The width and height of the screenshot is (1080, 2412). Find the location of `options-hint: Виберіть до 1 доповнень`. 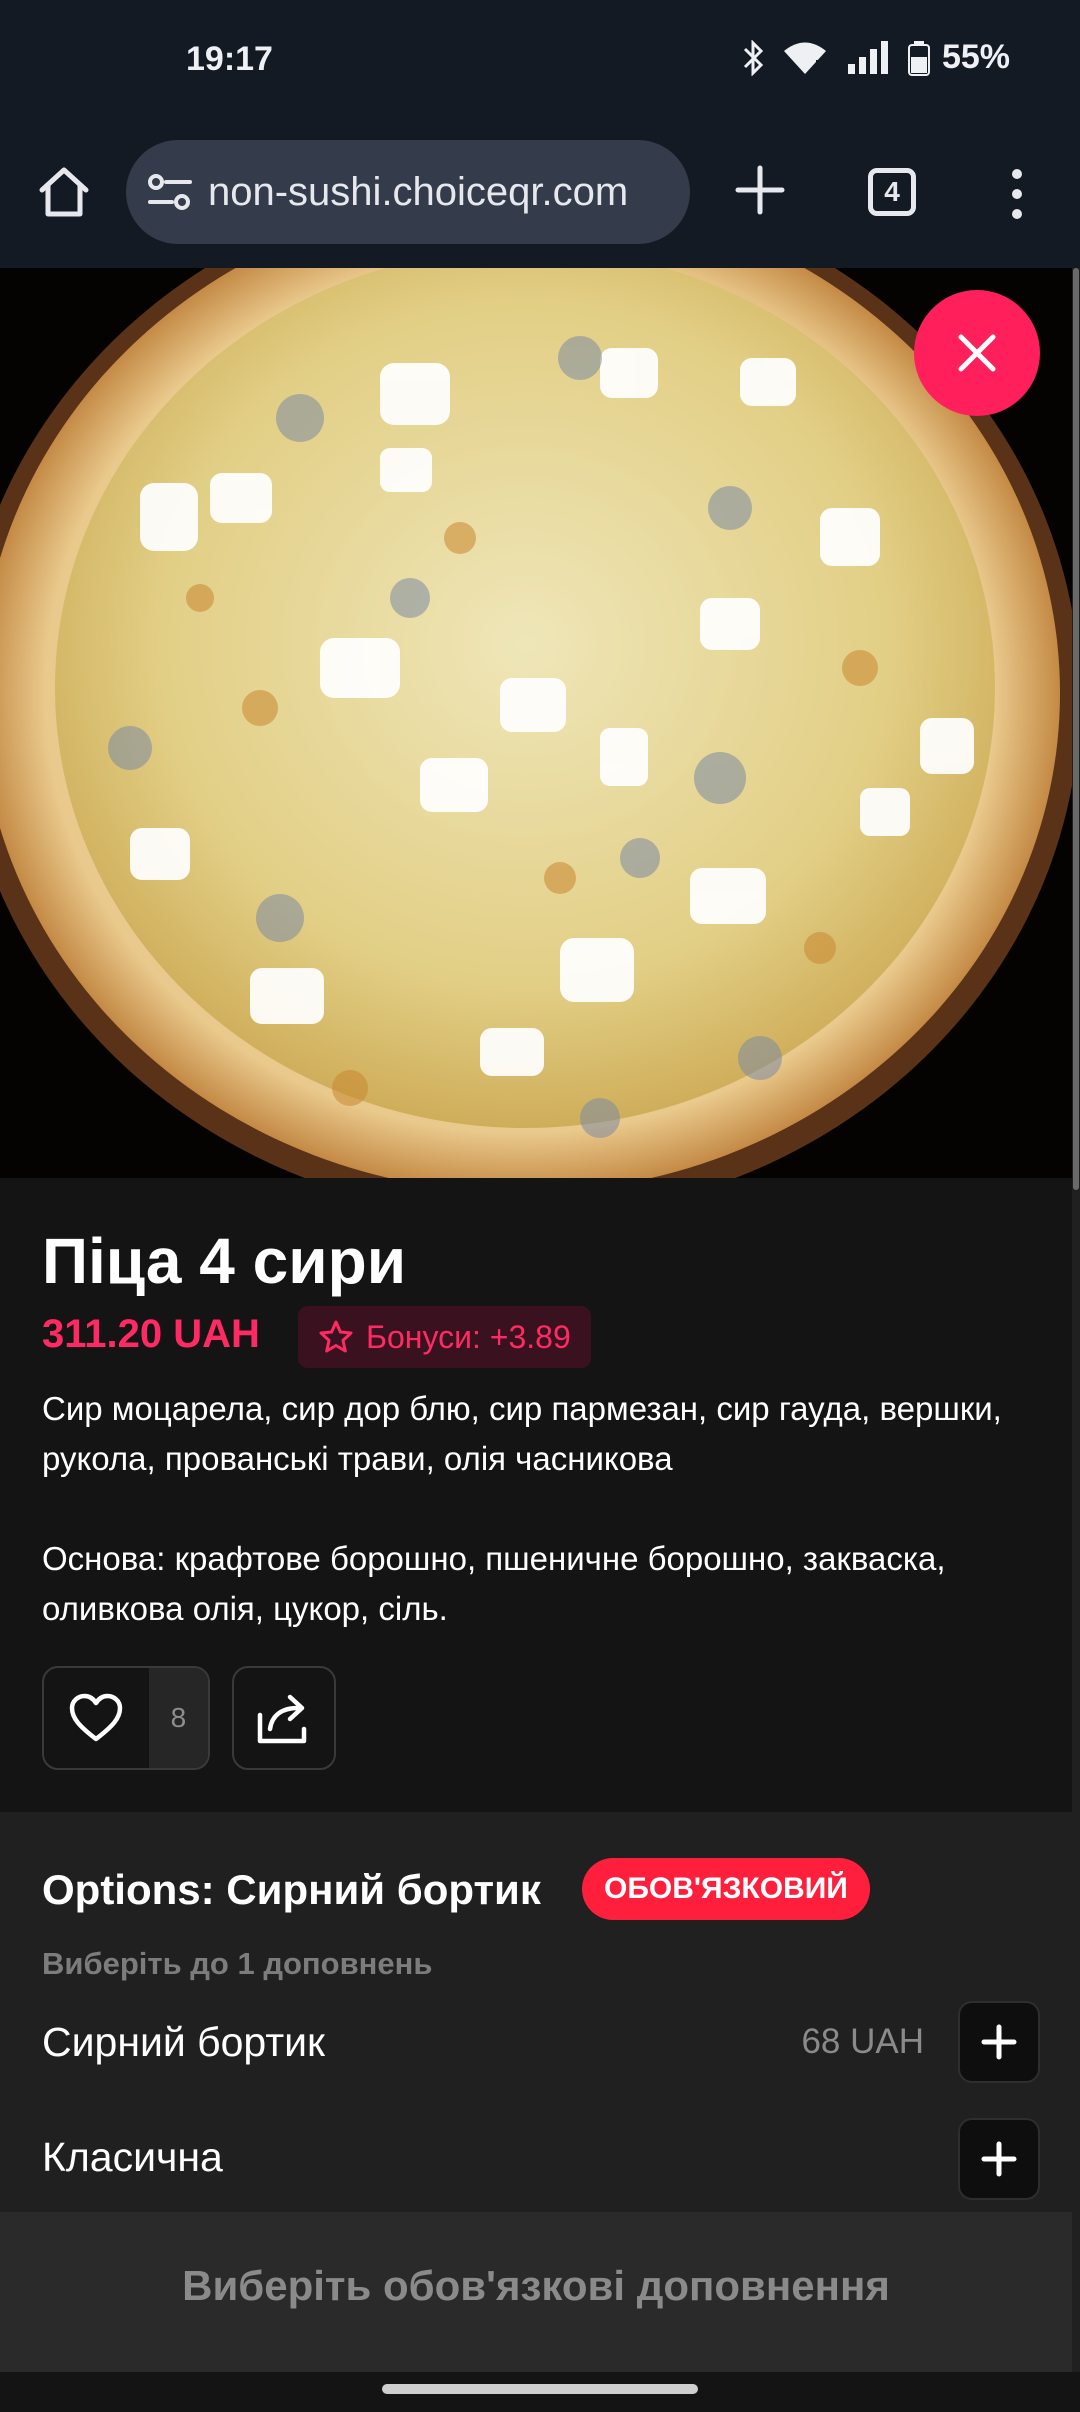

options-hint: Виберіть до 1 доповнень is located at coordinates (237, 1963).